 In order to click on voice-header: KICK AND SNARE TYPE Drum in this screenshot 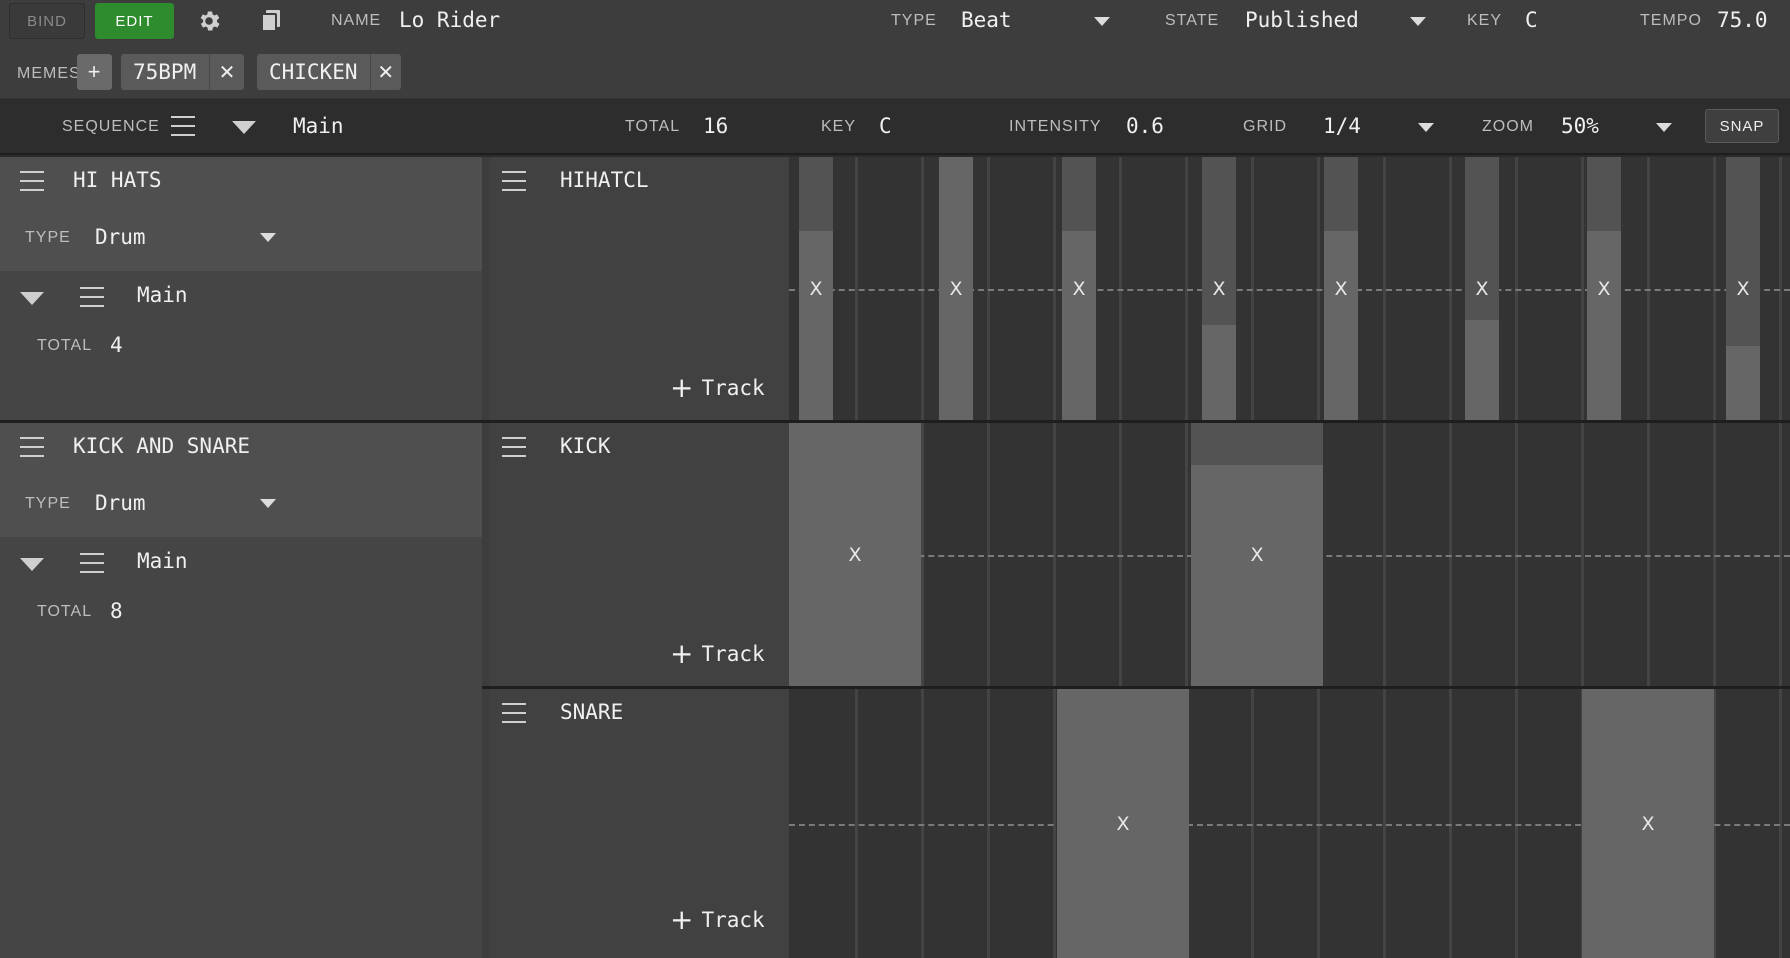, I will do `click(241, 480)`.